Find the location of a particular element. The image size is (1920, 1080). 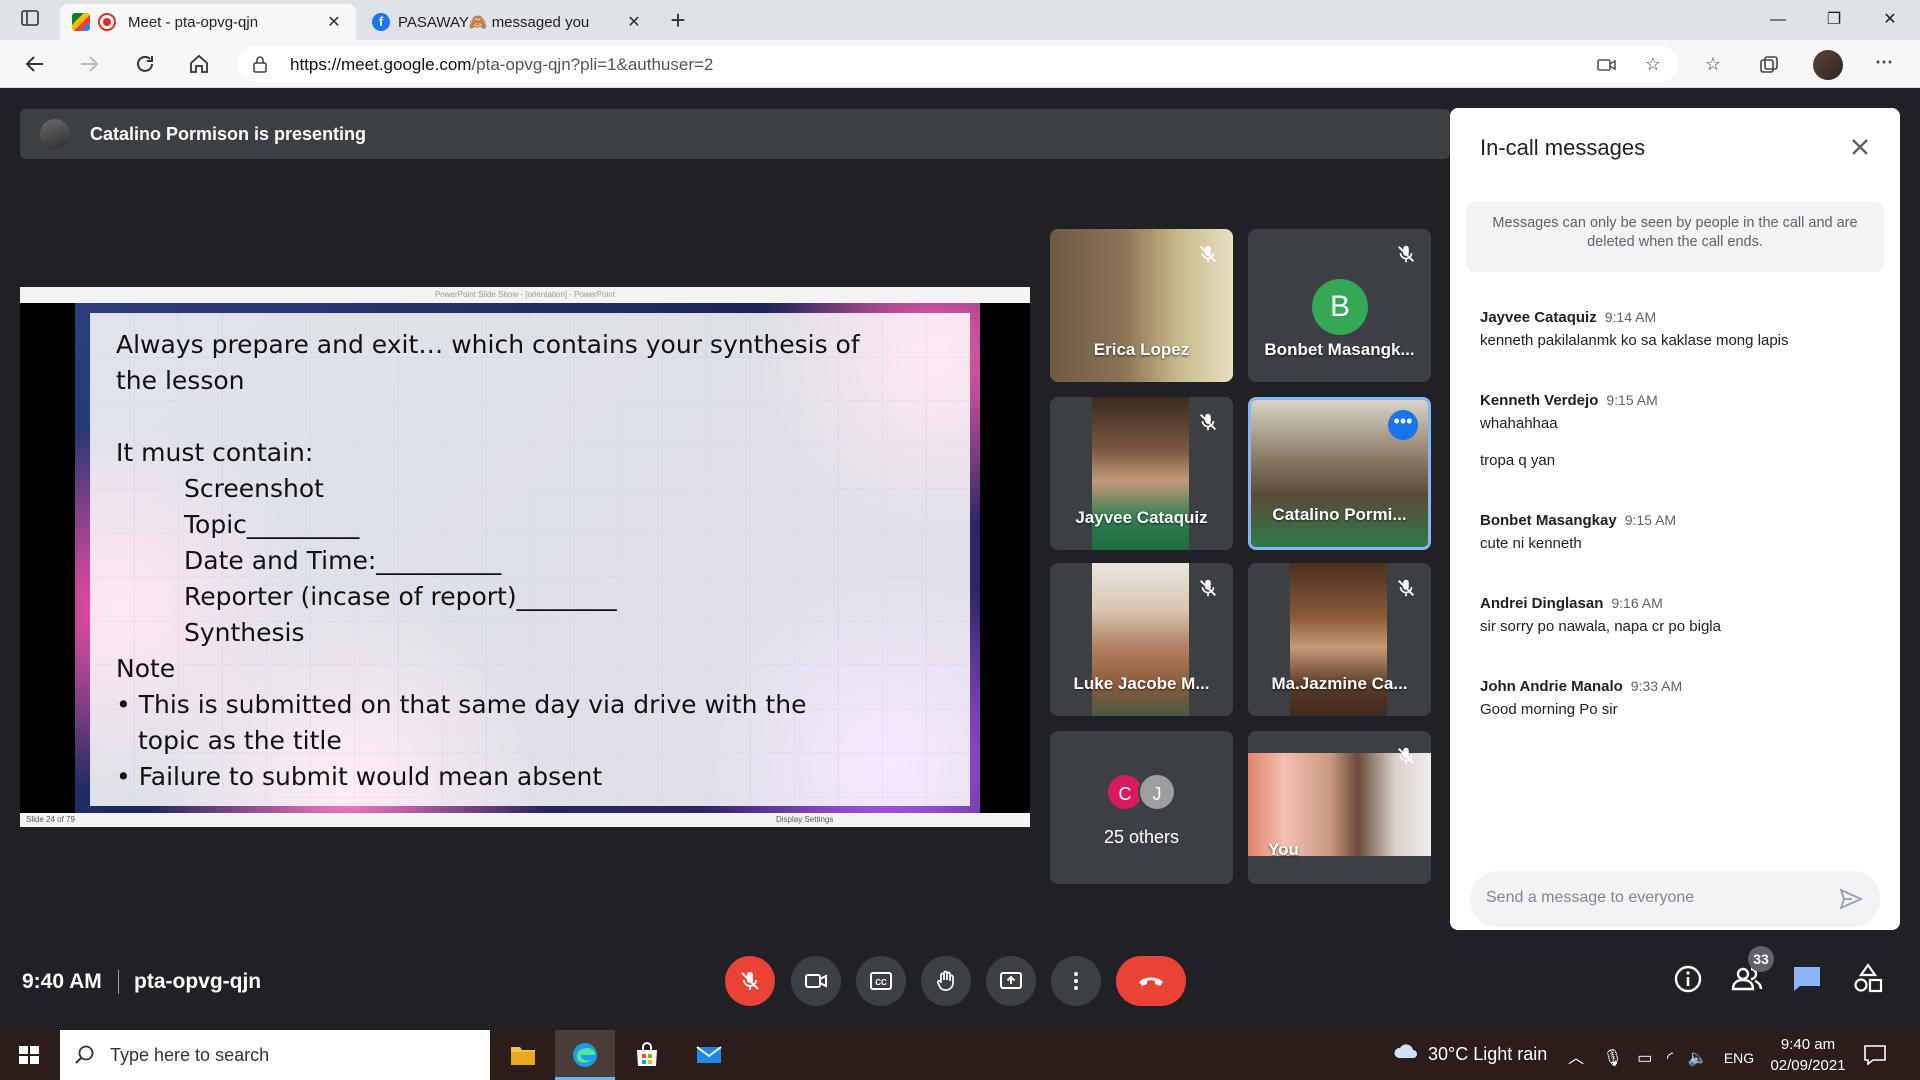

present-now-button is located at coordinates (1011, 981).